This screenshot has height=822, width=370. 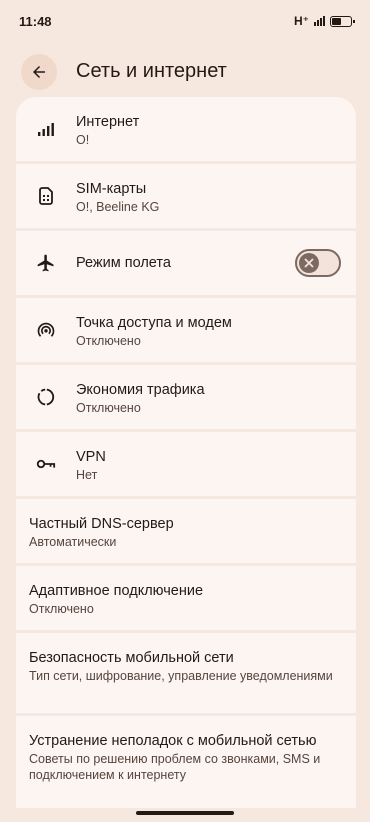 I want to click on status-time: 11:48, so click(x=35, y=21).